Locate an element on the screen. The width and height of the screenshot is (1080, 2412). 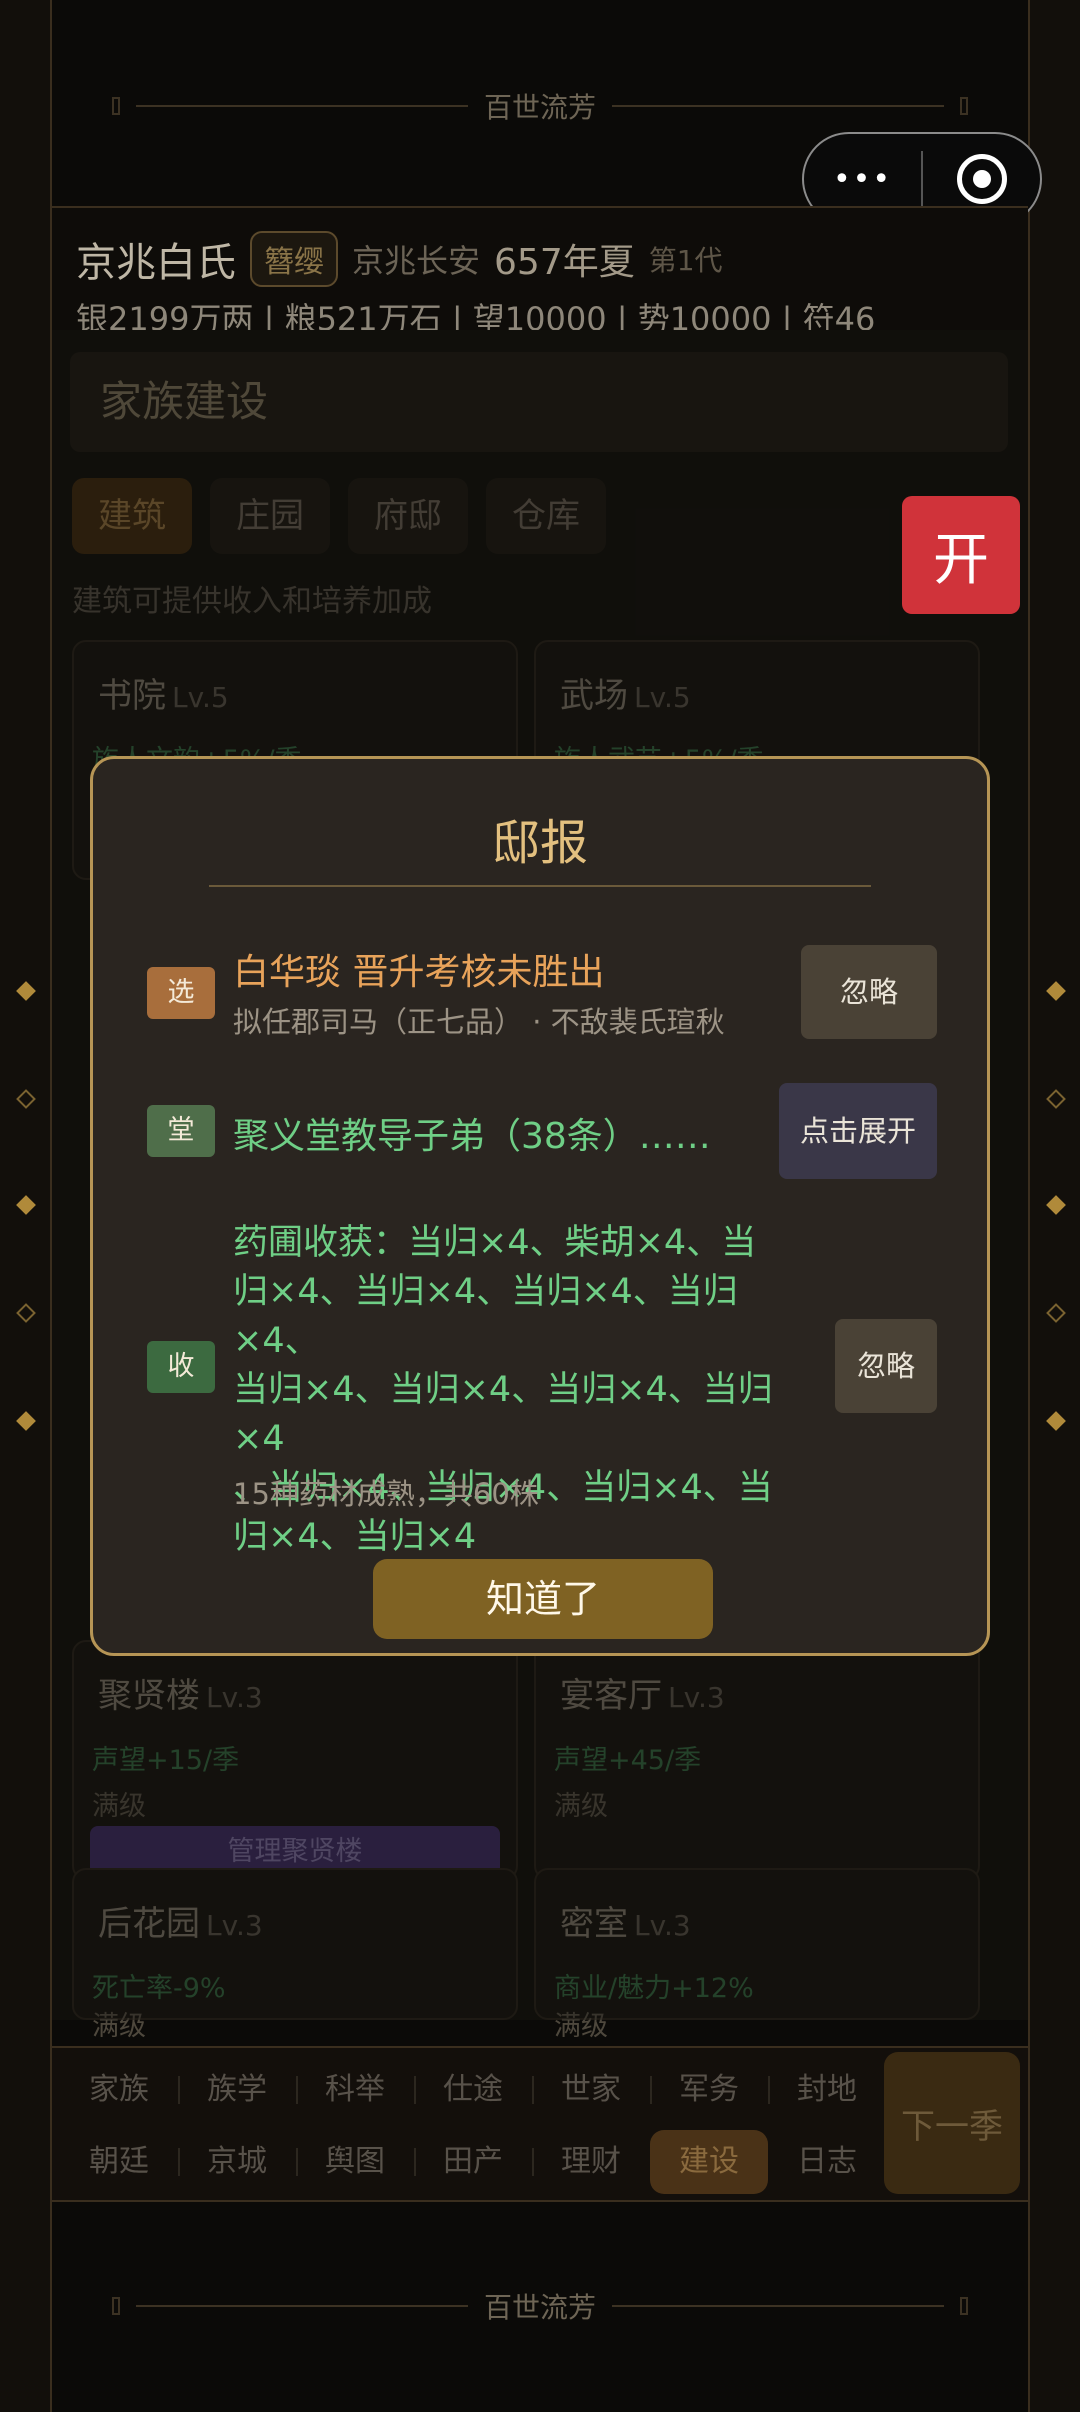
nav-item-noble-families: 世家 is located at coordinates (591, 2090).